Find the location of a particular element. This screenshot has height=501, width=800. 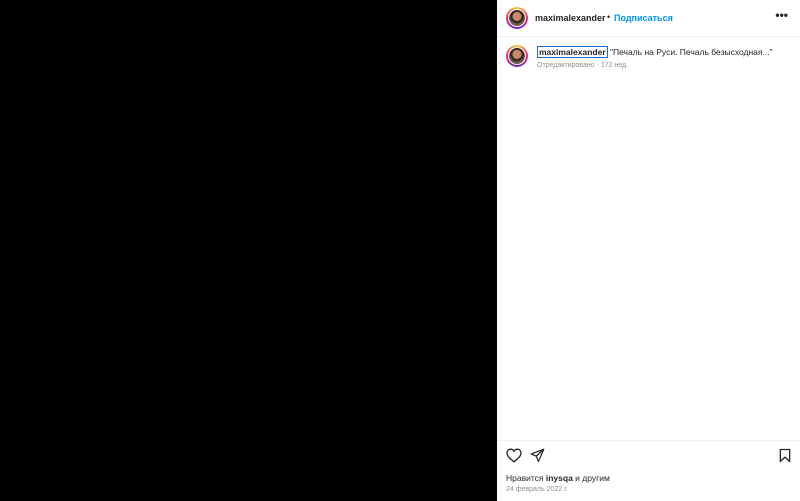

post-date: 24 февраль 2022 г. is located at coordinates (537, 489).